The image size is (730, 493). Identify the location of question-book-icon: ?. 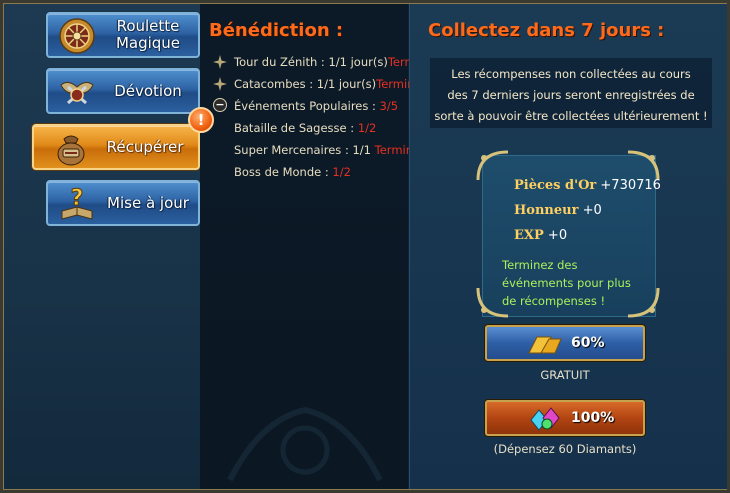
(77, 203).